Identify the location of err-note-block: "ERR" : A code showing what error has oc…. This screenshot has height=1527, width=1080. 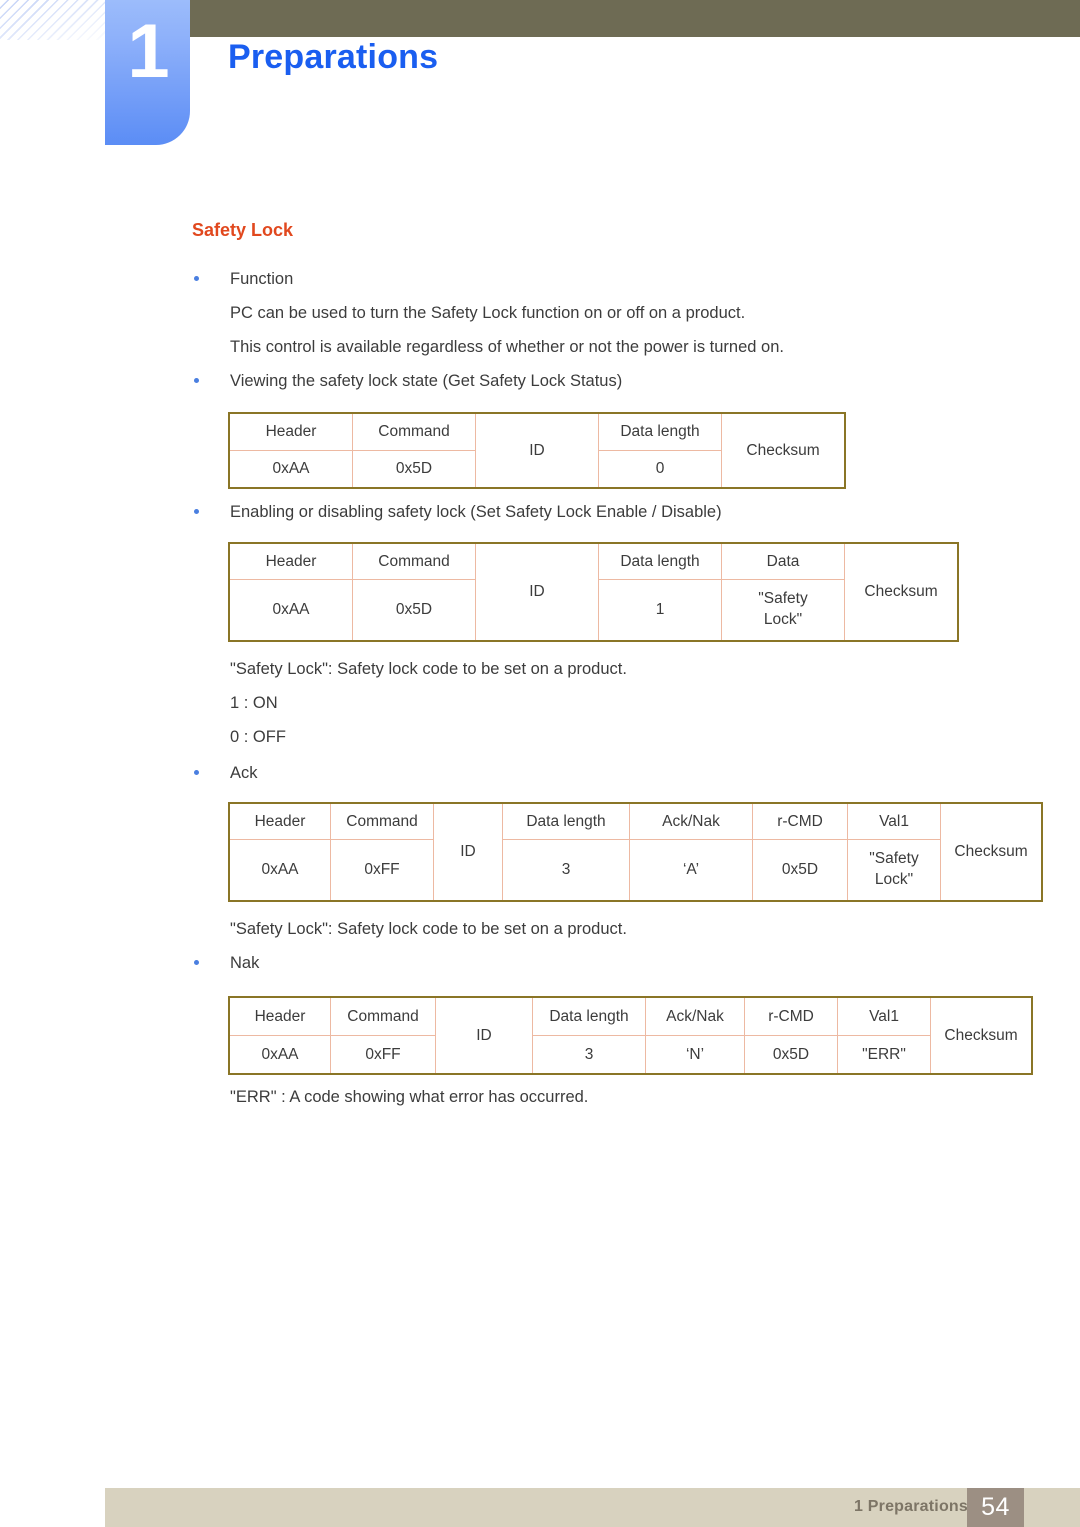
(602, 1097).